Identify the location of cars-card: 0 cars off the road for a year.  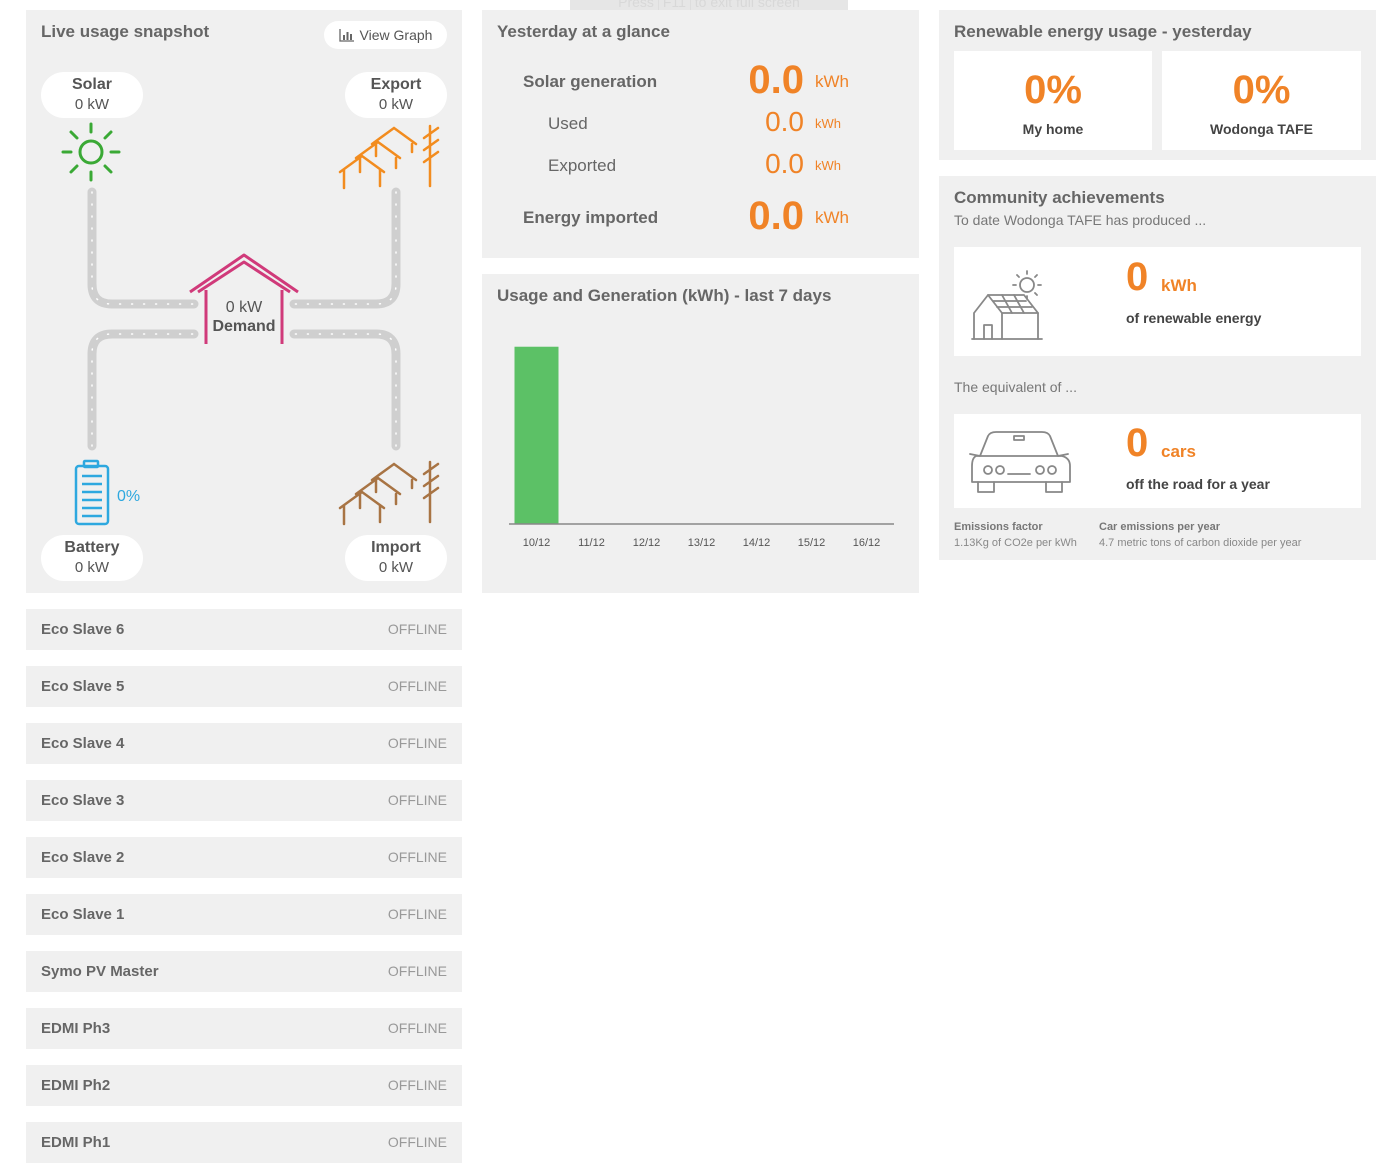
(1157, 461).